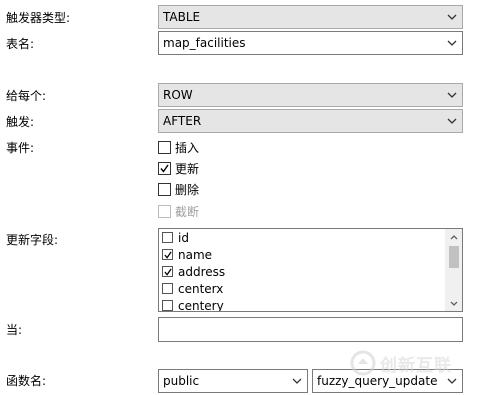  What do you see at coordinates (187, 211) in the screenshot?
I see `event-truncate-label: 截断` at bounding box center [187, 211].